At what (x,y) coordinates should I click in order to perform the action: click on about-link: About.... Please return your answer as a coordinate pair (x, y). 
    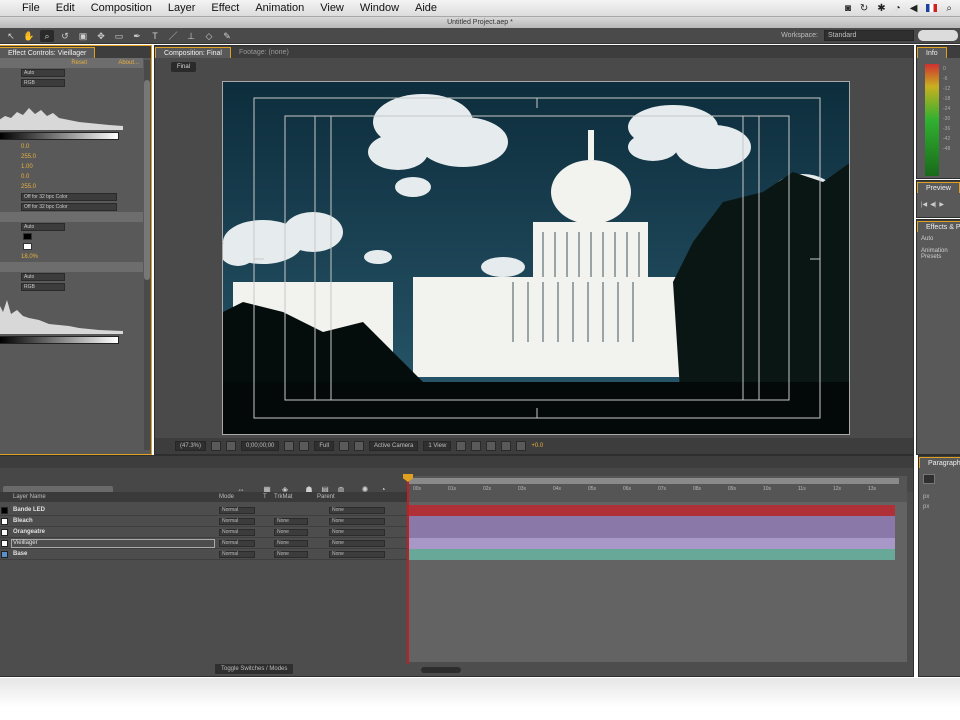
    Looking at the image, I should click on (128, 63).